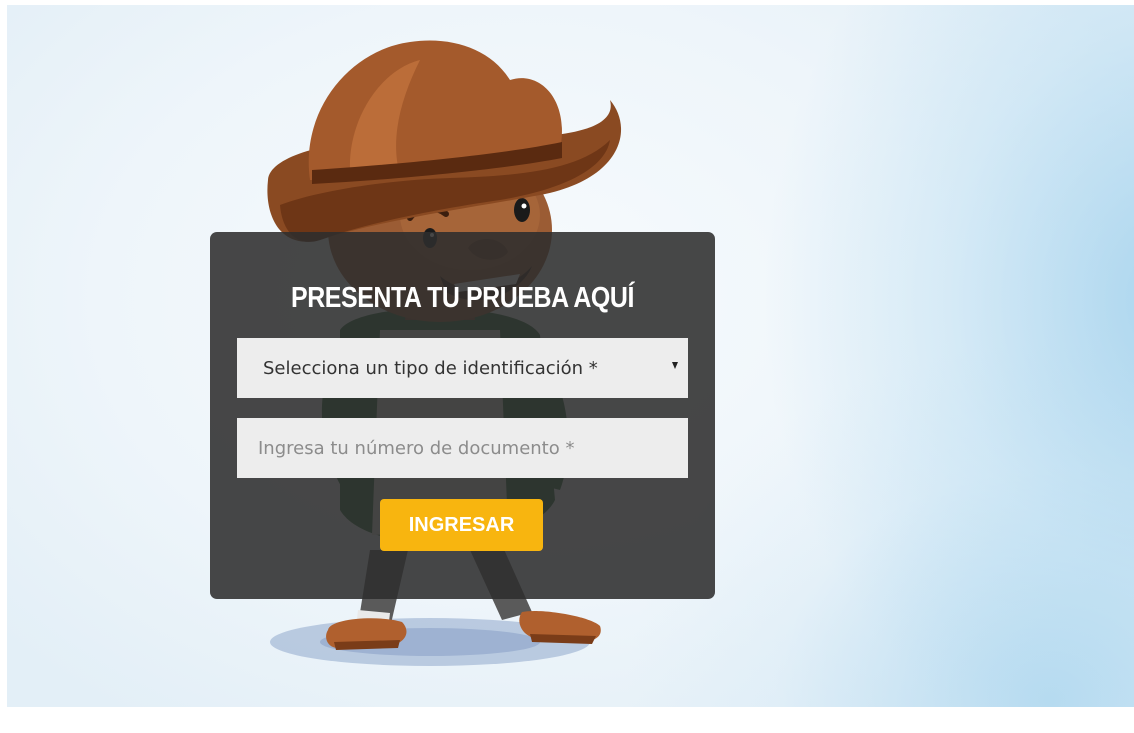 The image size is (1134, 733). Describe the element at coordinates (461, 525) in the screenshot. I see `submit-button: INGRESAR` at that location.